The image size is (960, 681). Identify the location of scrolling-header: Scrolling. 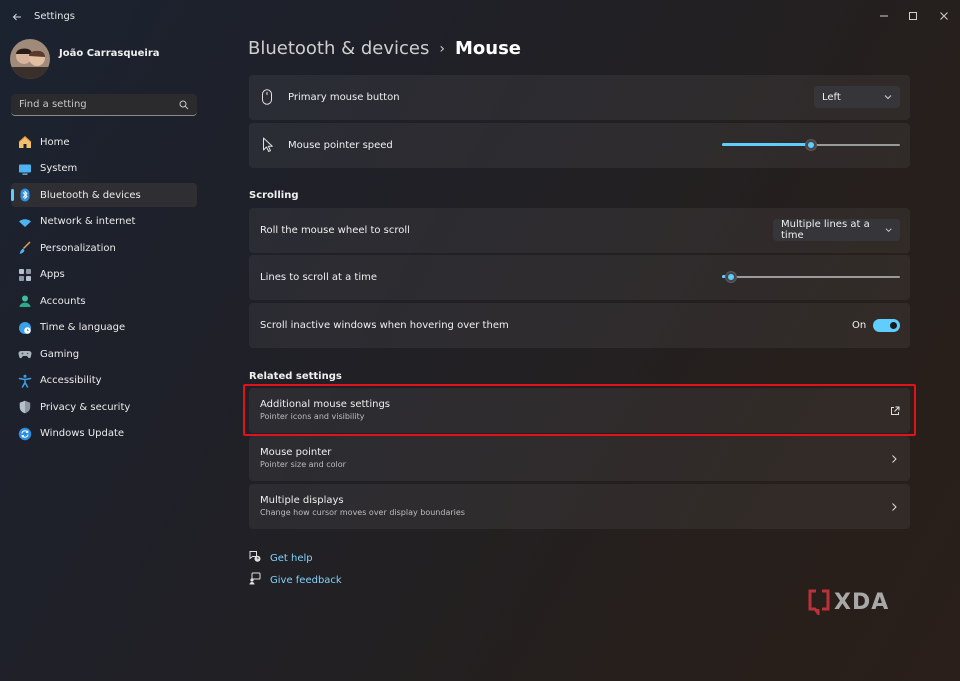
(274, 195).